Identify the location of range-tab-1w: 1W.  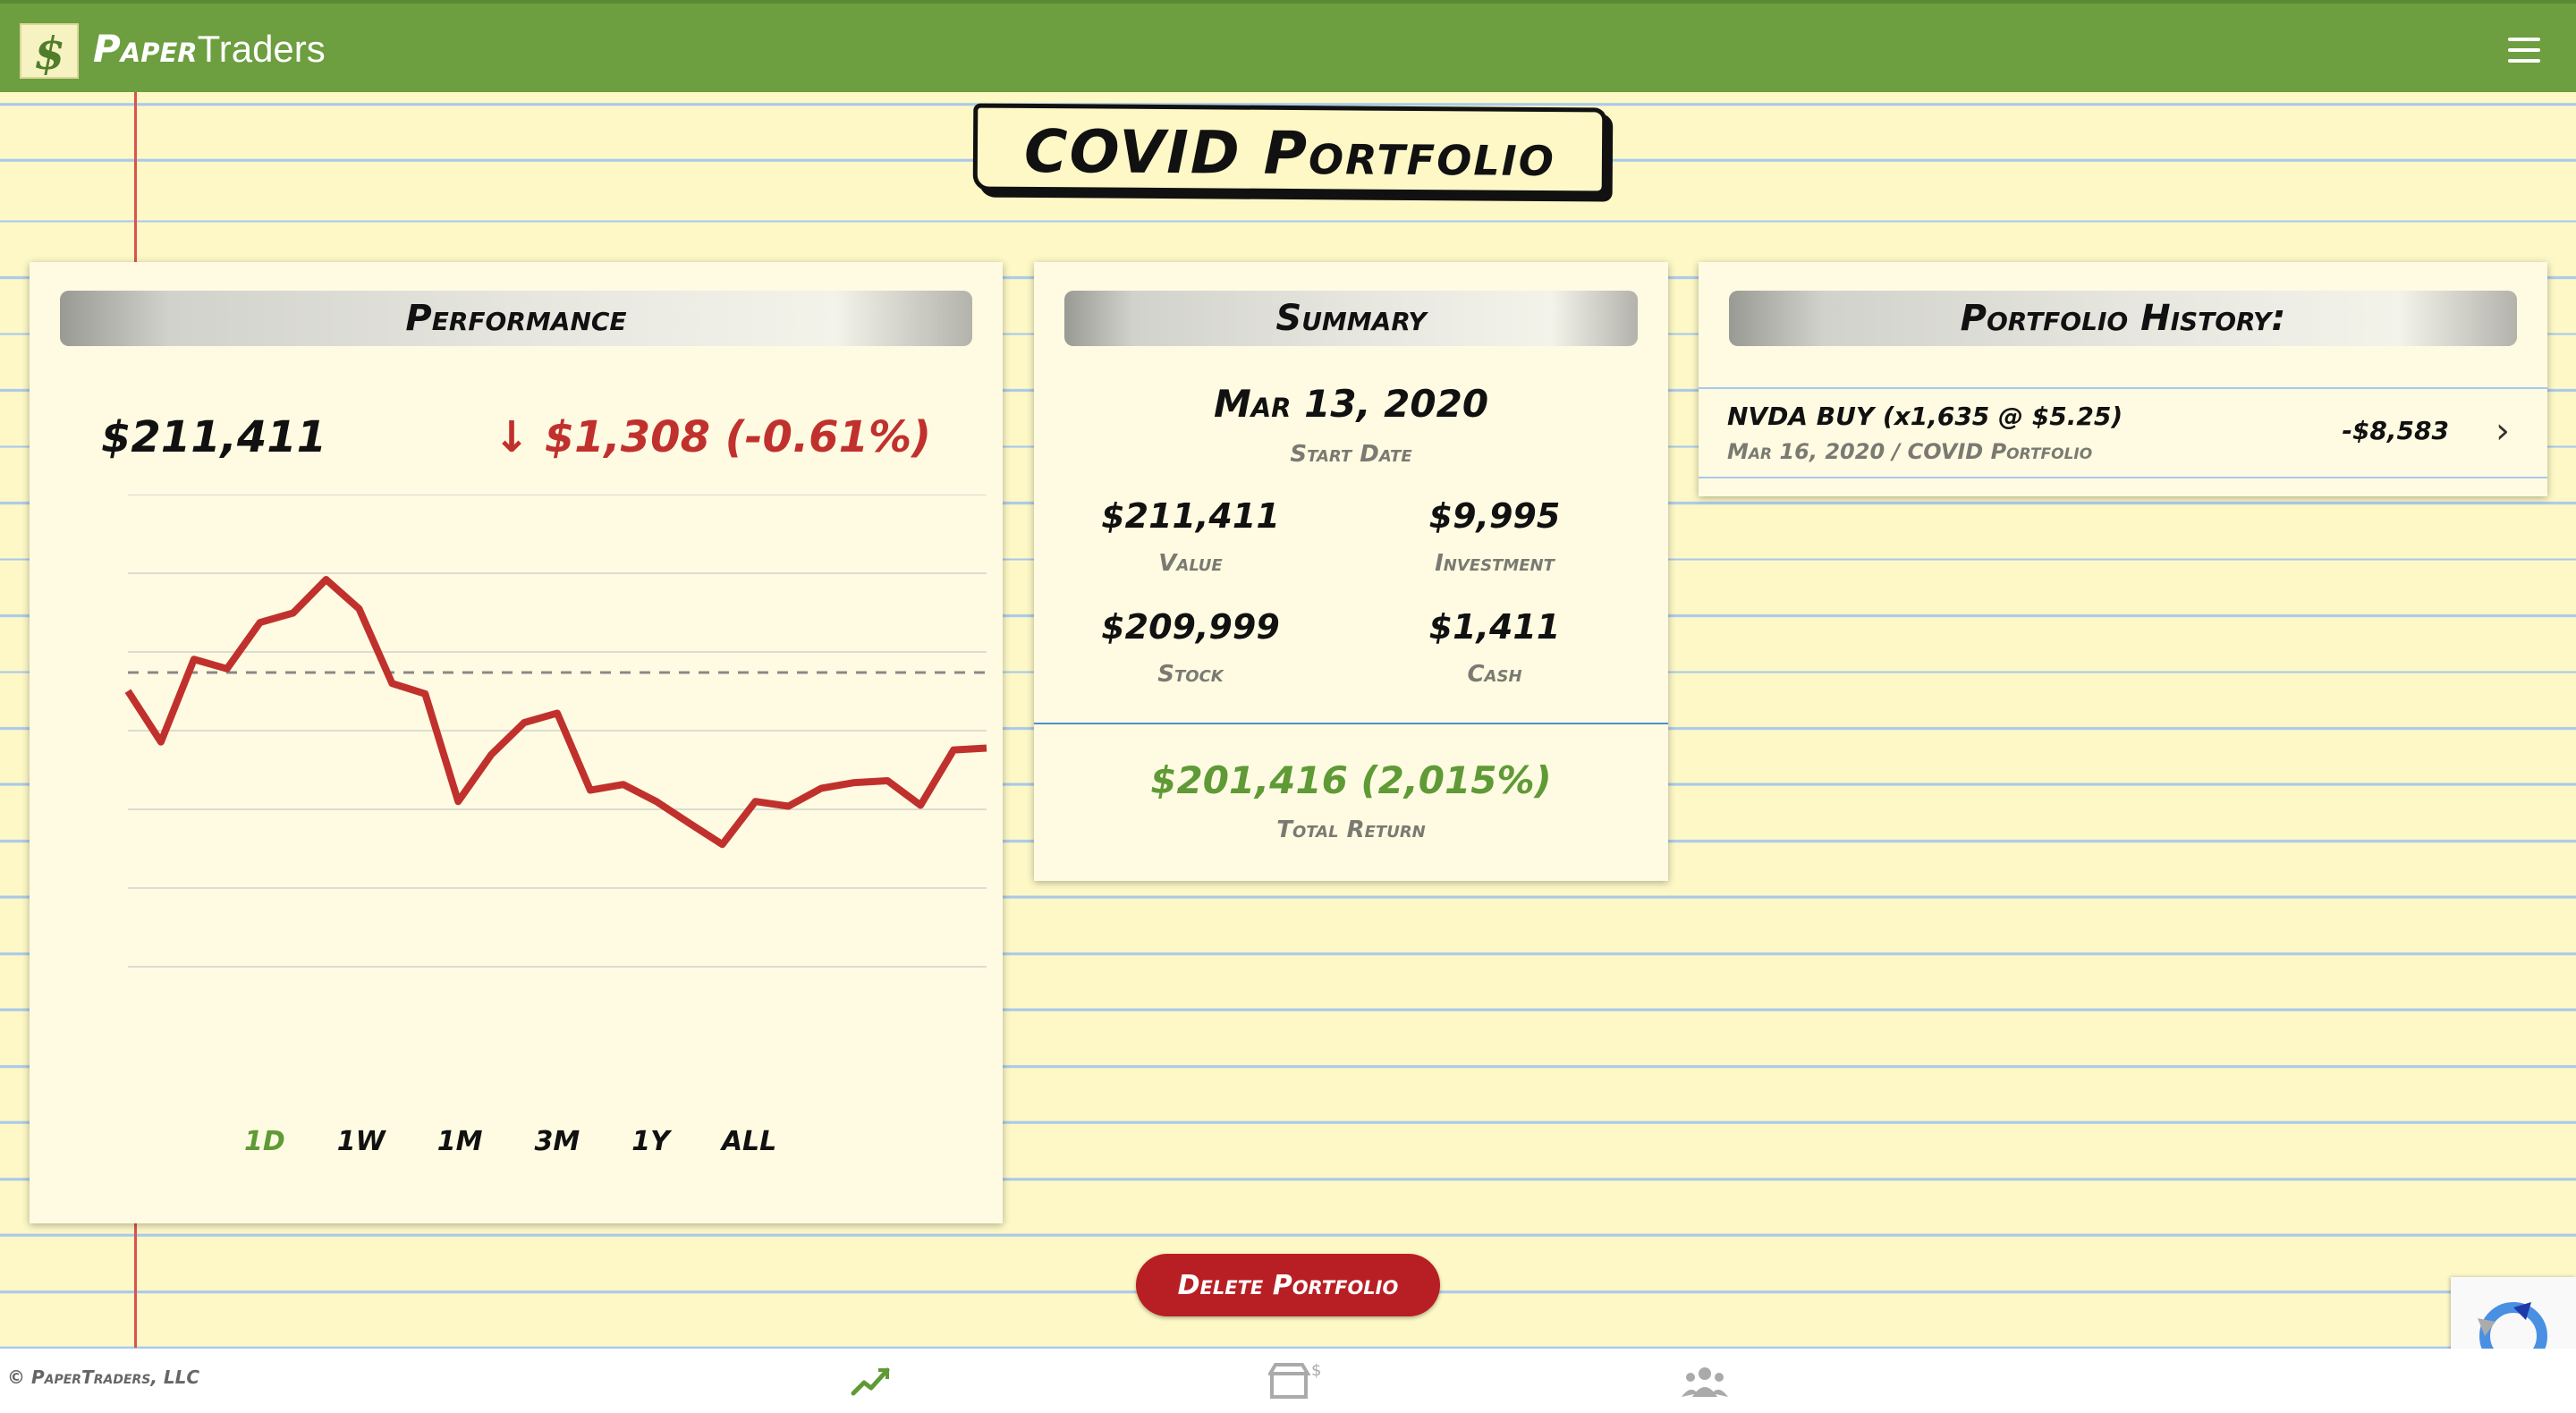
(361, 1141).